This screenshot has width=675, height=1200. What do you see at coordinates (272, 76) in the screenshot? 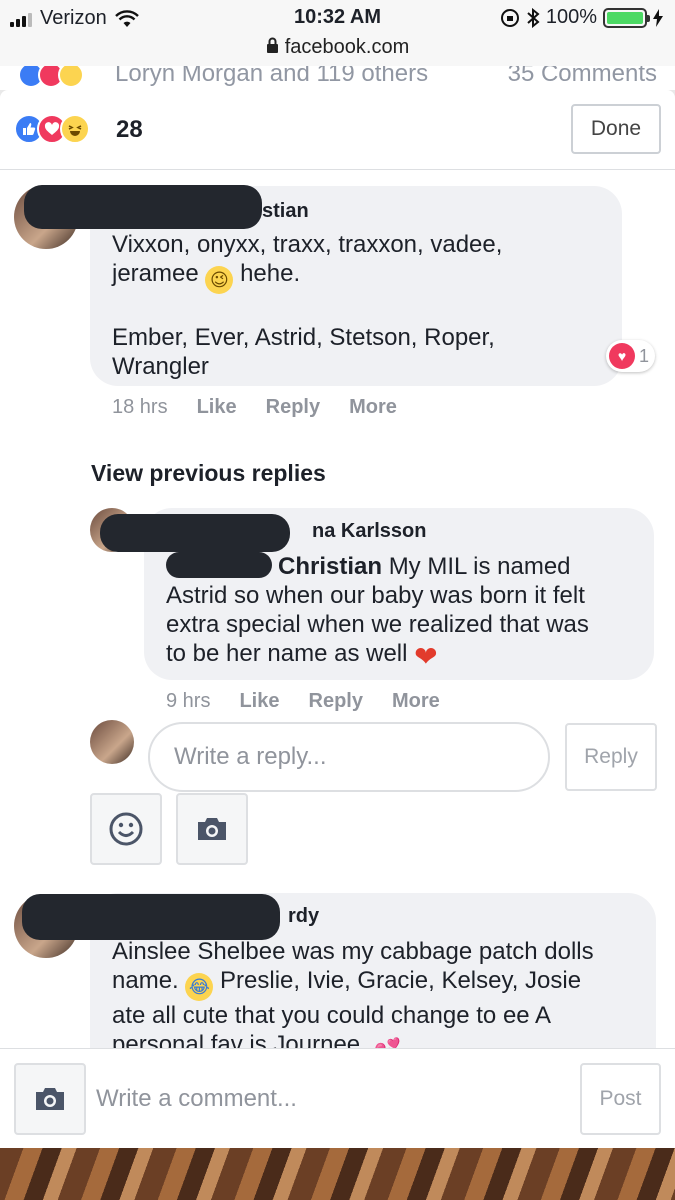
I see `underlying-reactors-text: Loryn Morgan and 119 others` at bounding box center [272, 76].